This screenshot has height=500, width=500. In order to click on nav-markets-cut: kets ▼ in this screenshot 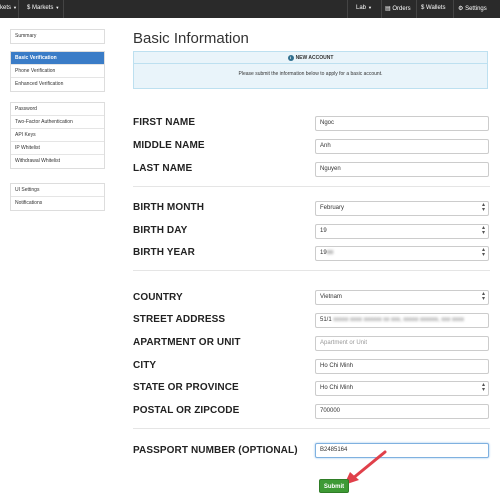, I will do `click(8, 8)`.